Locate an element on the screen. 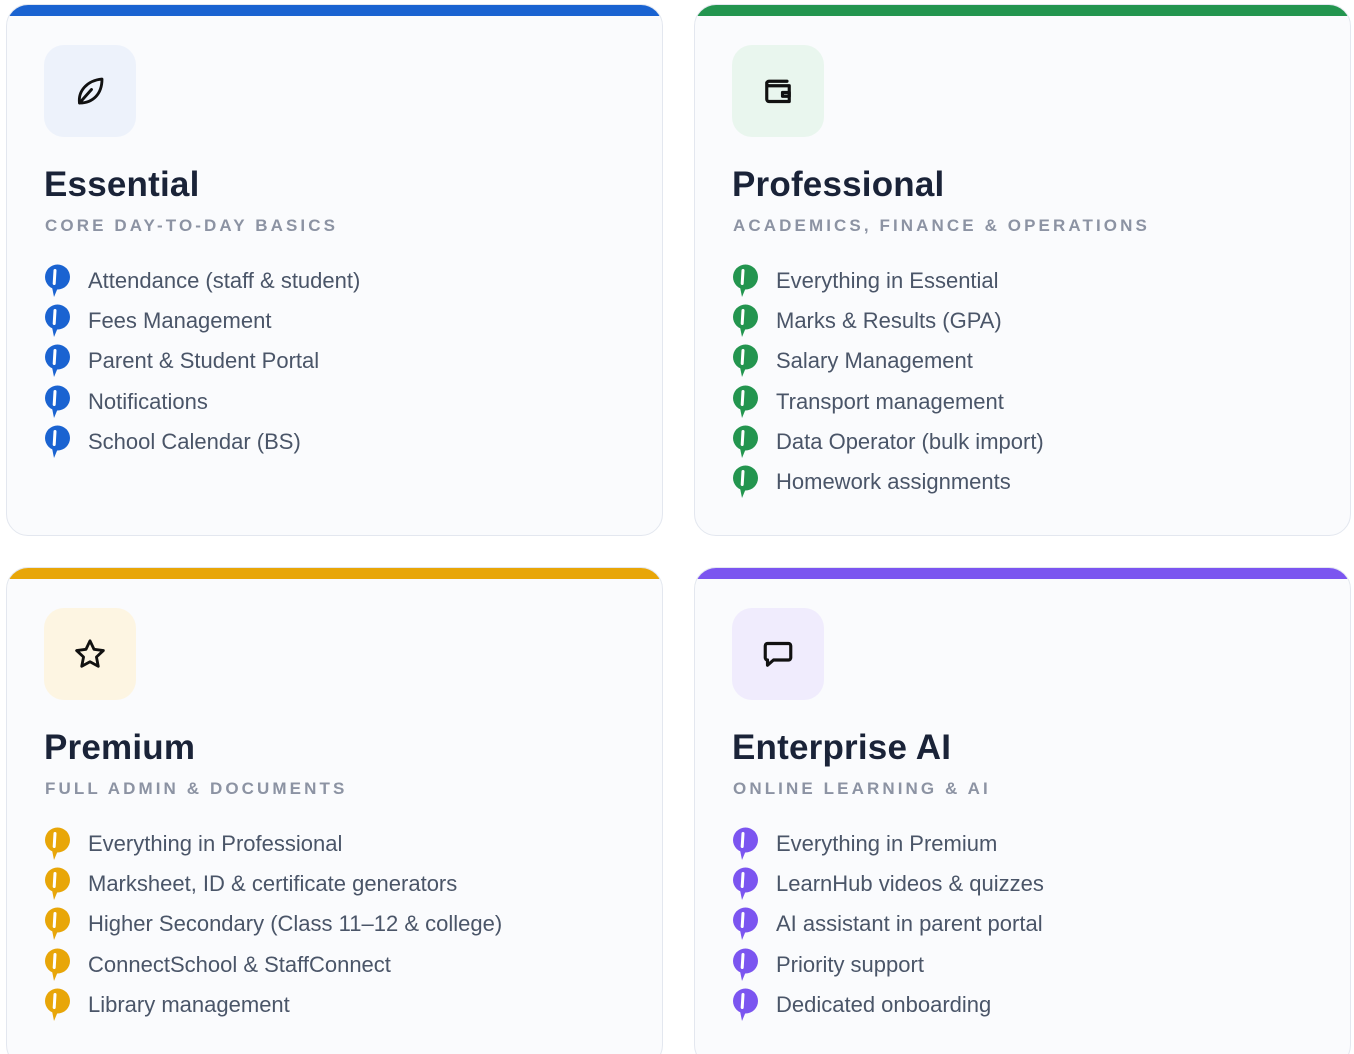 This screenshot has width=1354, height=1054. feature-label: Everything in Essential is located at coordinates (887, 281).